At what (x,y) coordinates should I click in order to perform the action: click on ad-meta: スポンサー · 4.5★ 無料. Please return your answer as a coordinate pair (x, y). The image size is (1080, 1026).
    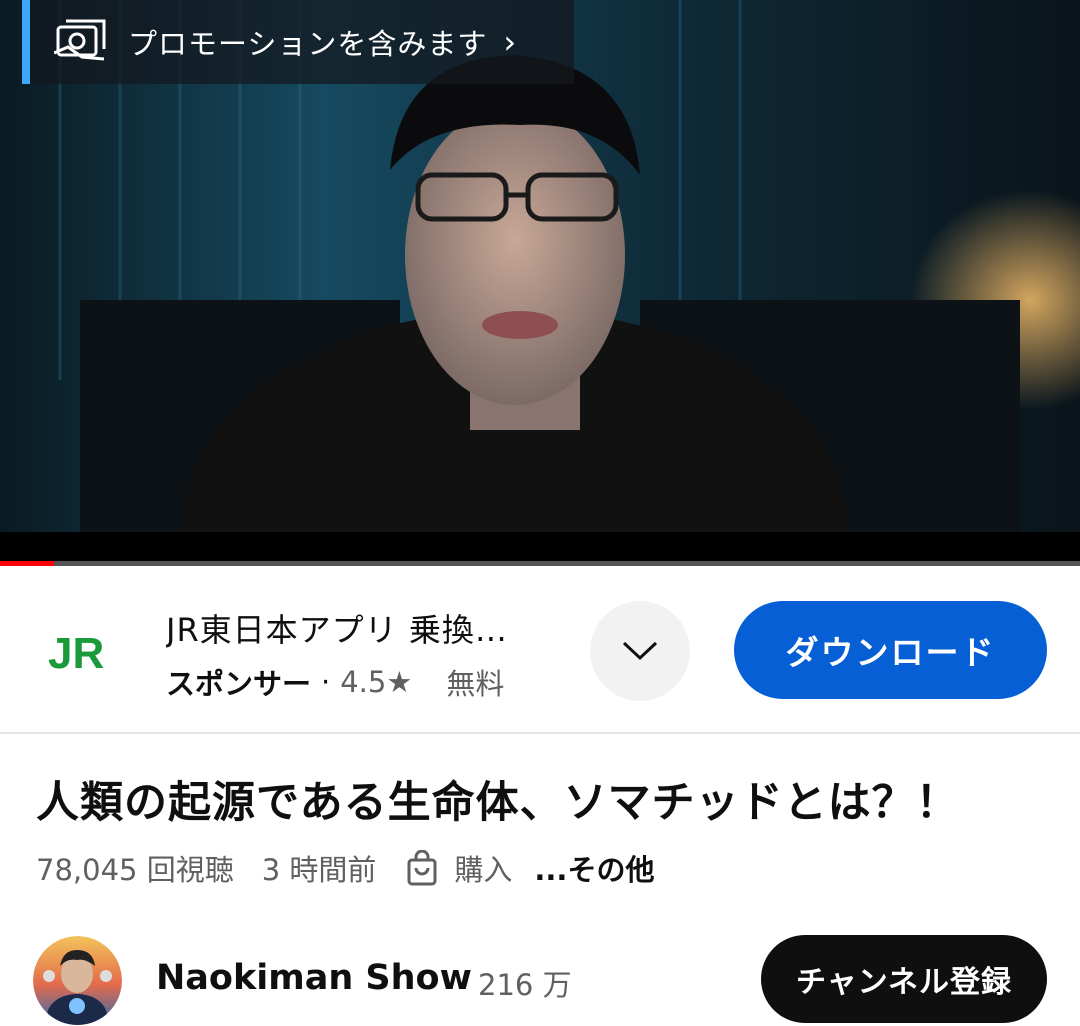
    Looking at the image, I should click on (335, 682).